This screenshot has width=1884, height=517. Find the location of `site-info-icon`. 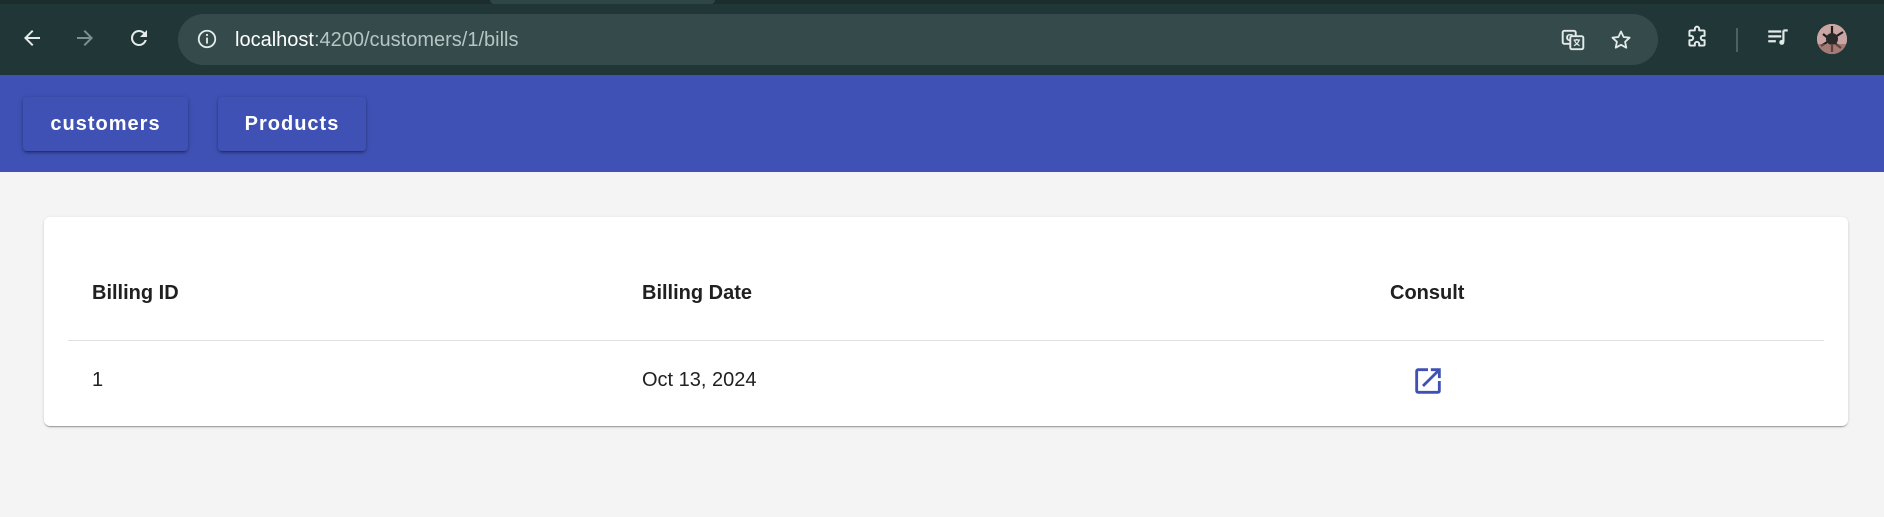

site-info-icon is located at coordinates (207, 39).